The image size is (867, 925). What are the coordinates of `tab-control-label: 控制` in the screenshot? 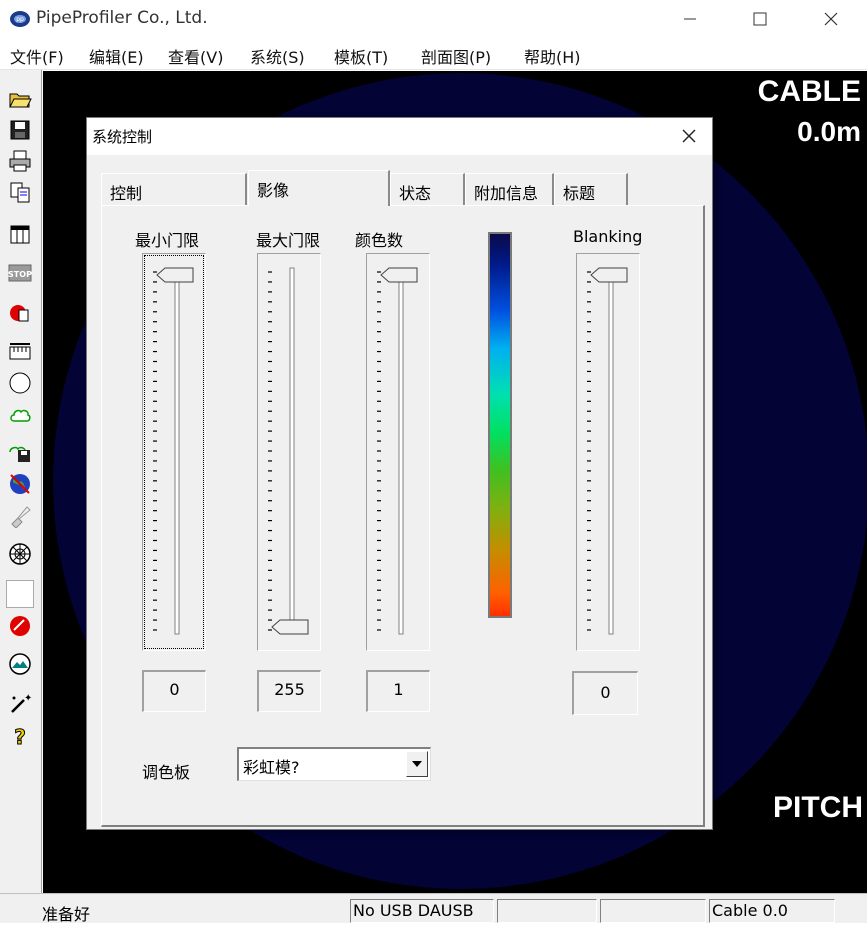 It's located at (126, 193).